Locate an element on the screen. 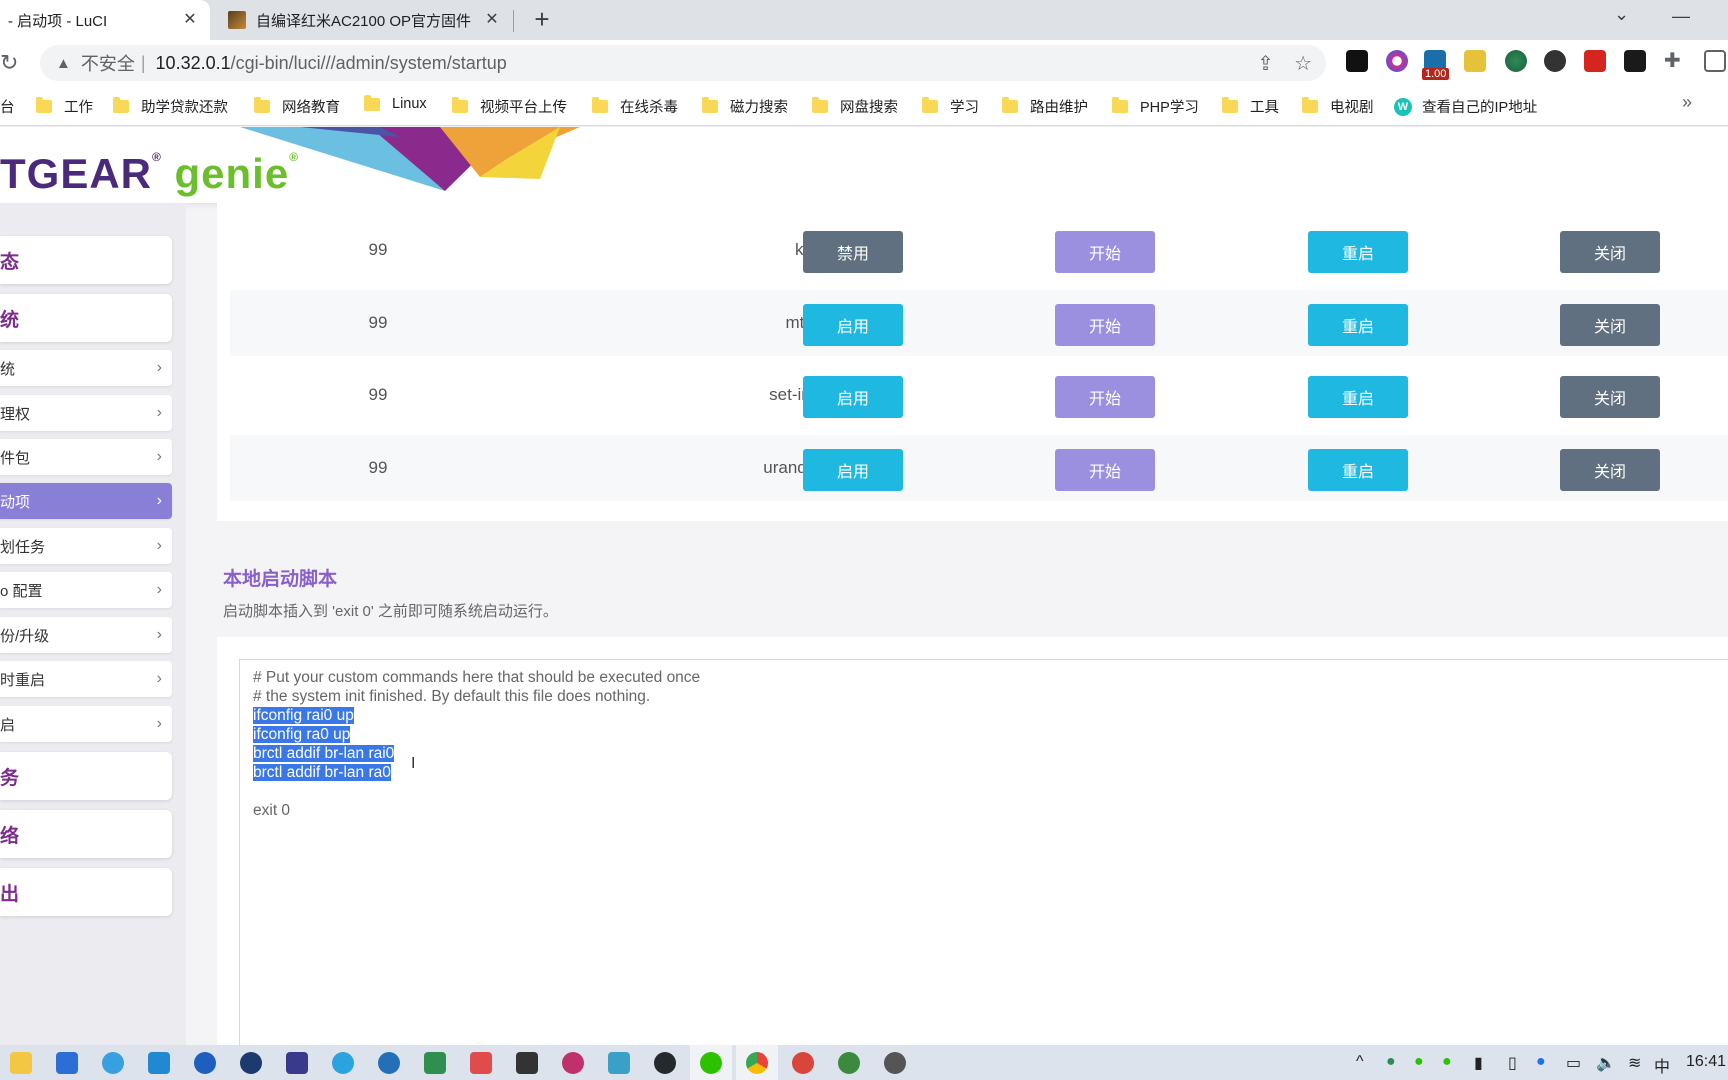 The height and width of the screenshot is (1080, 1728). bookmark-folder: 网络教育 is located at coordinates (297, 106).